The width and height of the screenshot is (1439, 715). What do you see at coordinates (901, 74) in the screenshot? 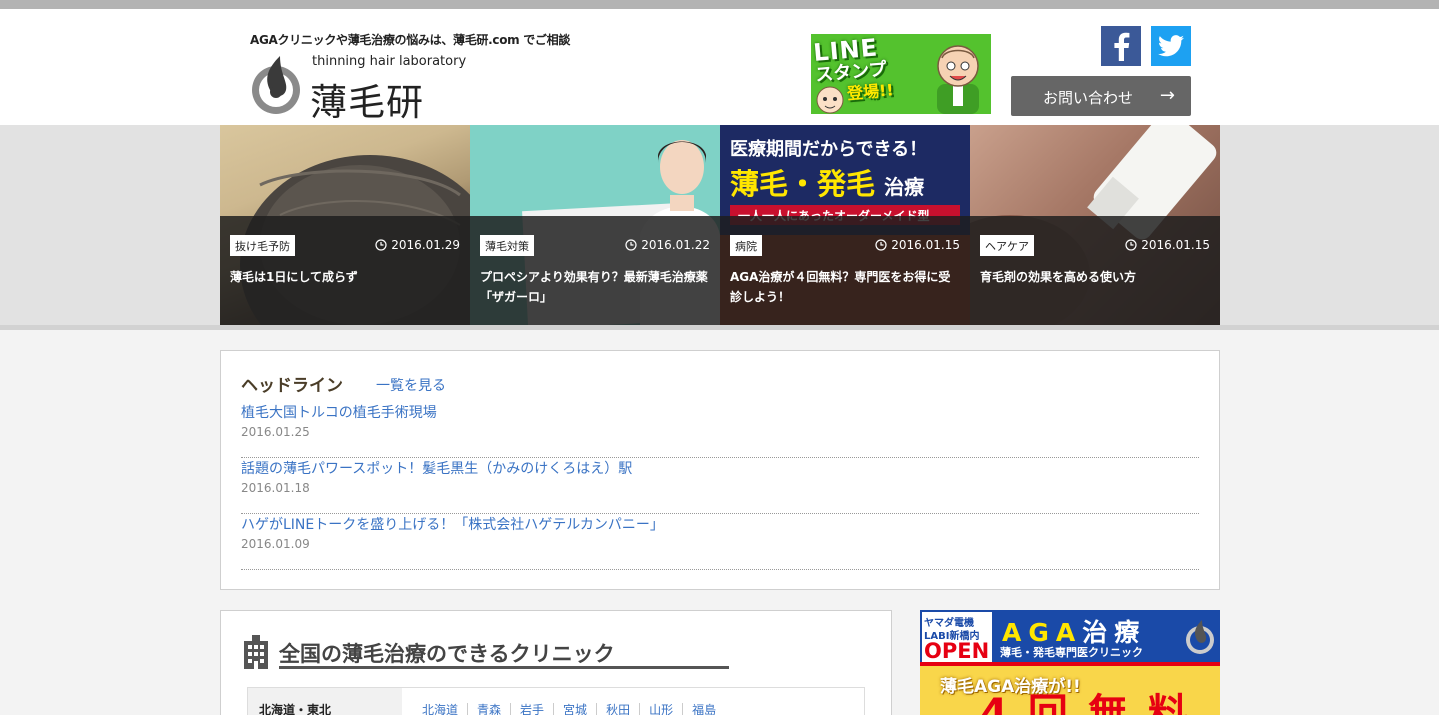
I see `line-stamp-banner: LINE スタンプ 登場!!` at bounding box center [901, 74].